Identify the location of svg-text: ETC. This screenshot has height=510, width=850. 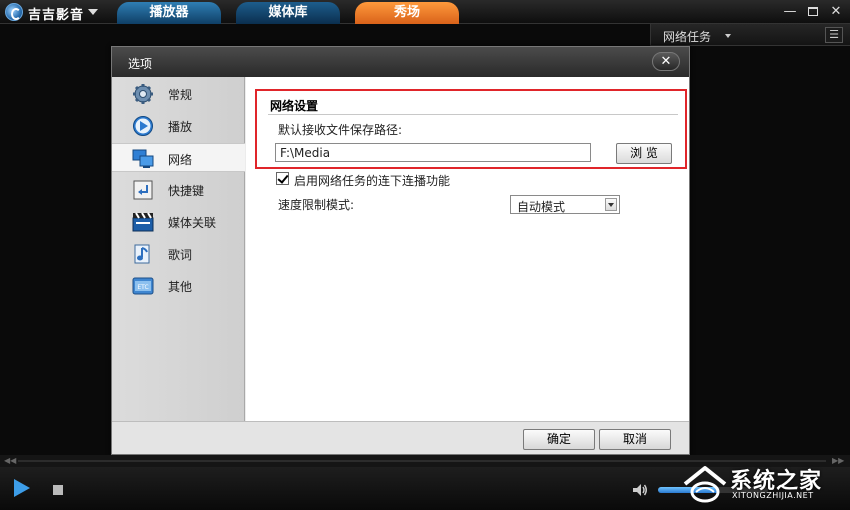
(142, 287).